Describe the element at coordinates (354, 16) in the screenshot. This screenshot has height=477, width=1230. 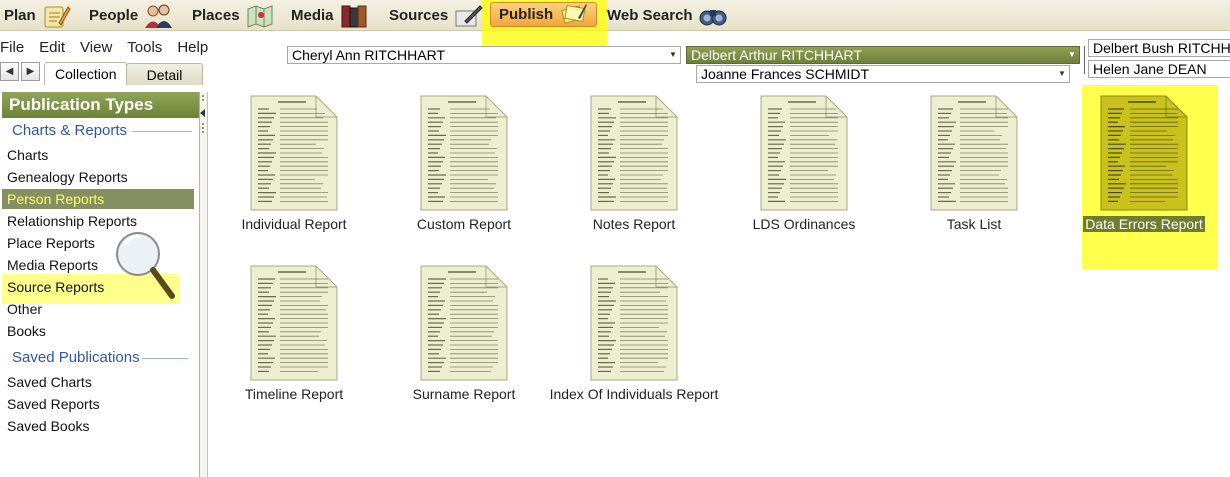
I see `media-books-icon` at that location.